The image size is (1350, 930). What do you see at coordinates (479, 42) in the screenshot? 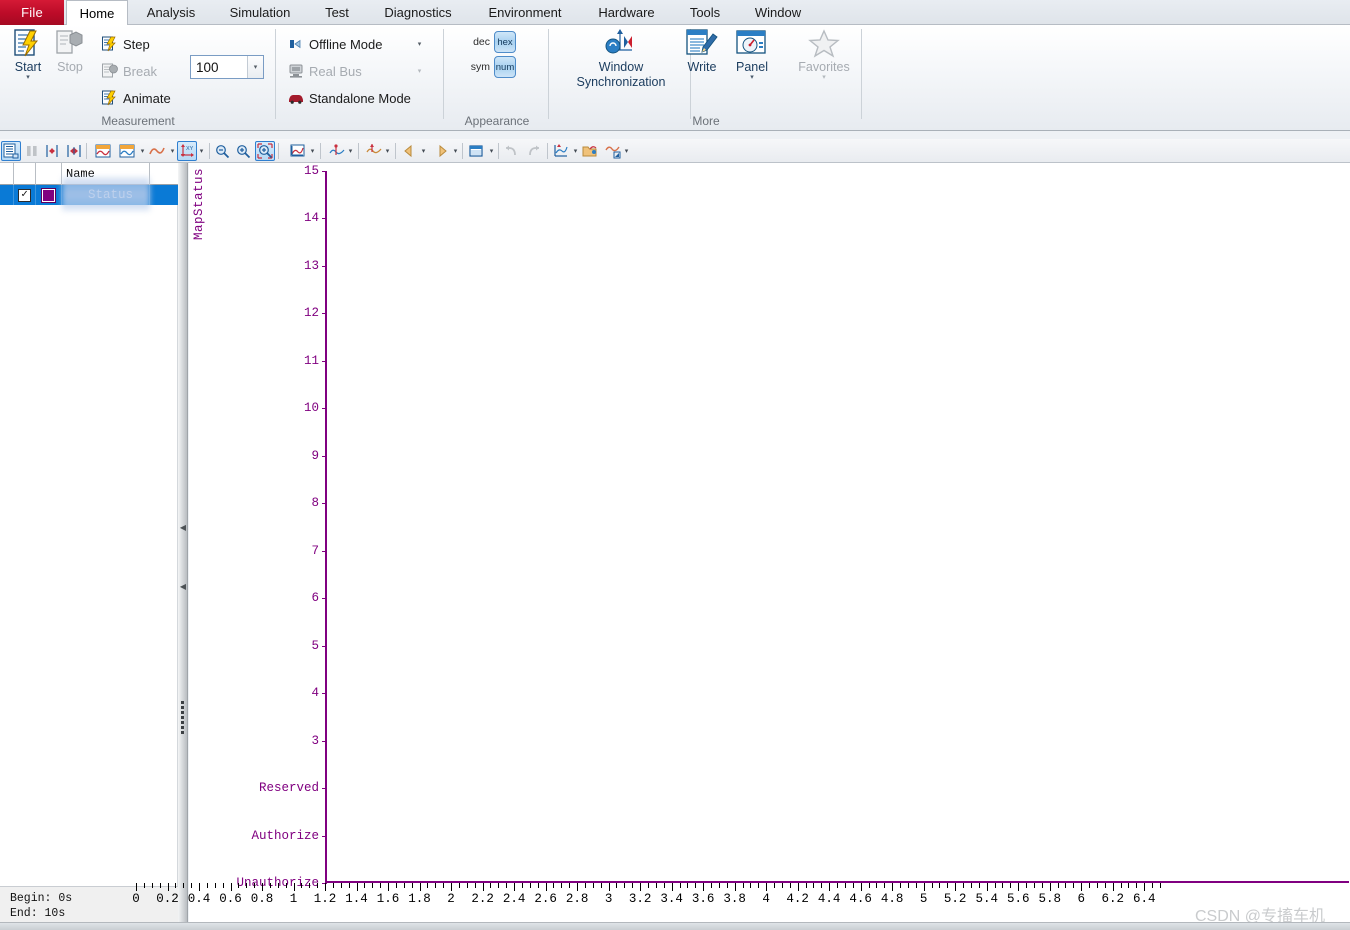
I see `dec-label: dec` at bounding box center [479, 42].